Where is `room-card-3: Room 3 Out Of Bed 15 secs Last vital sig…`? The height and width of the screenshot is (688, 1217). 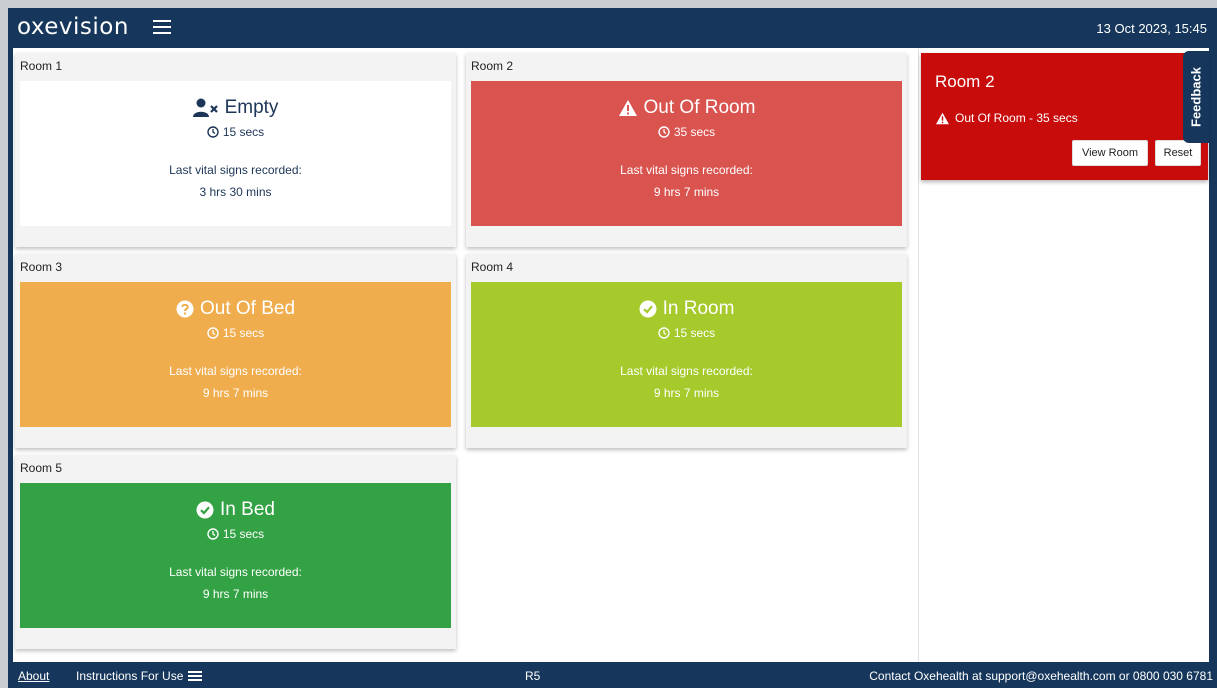
room-card-3: Room 3 Out Of Bed 15 secs Last vital sig… is located at coordinates (235, 351).